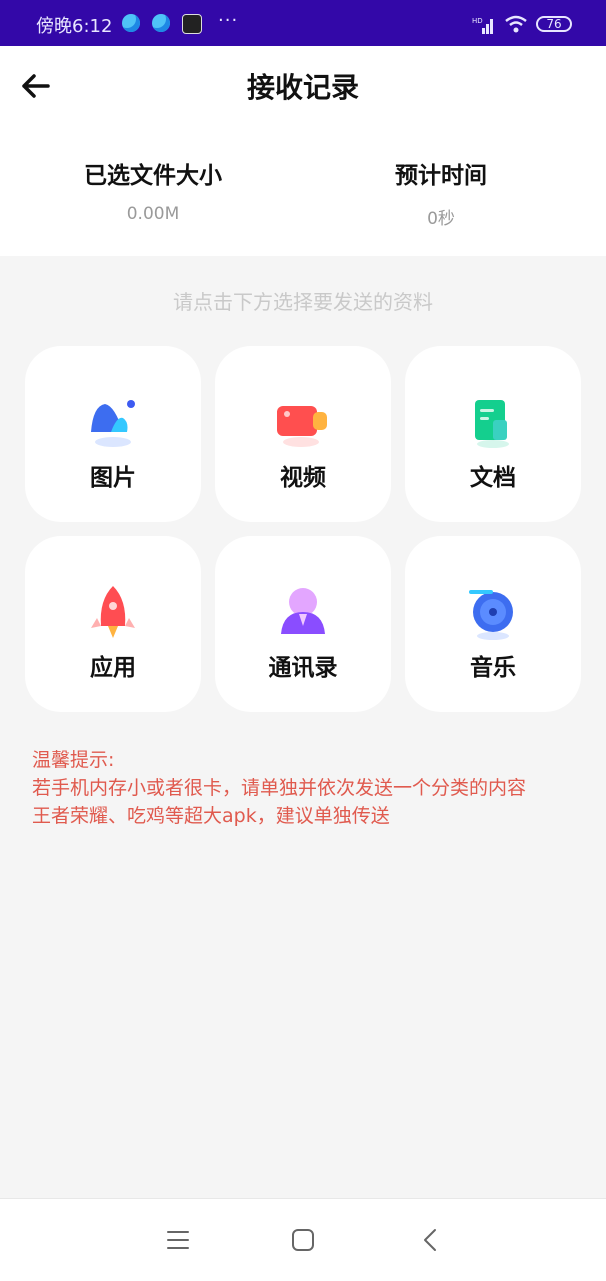 Image resolution: width=606 pixels, height=1281 pixels. Describe the element at coordinates (303, 611) in the screenshot. I see `contacts-icon` at that location.